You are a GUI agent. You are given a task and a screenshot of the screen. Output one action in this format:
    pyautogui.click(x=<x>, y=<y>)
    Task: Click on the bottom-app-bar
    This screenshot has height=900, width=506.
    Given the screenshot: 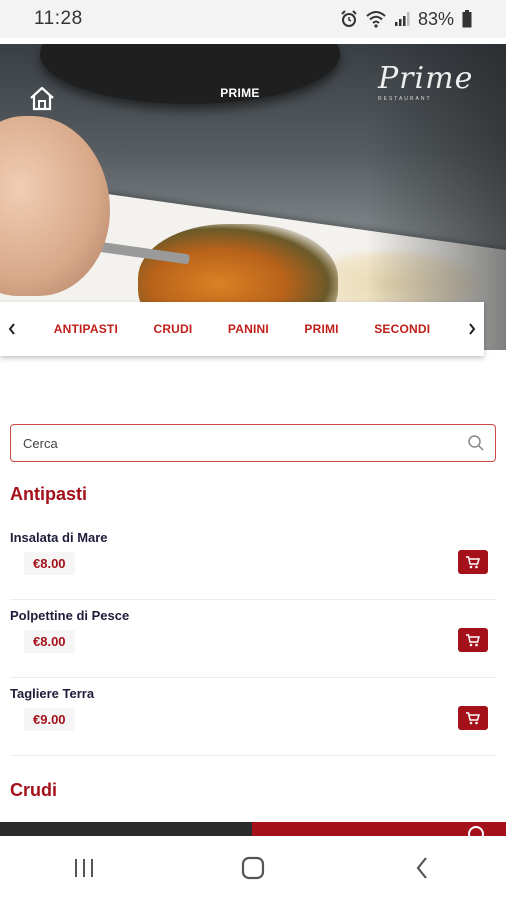 What is the action you would take?
    pyautogui.click(x=253, y=832)
    